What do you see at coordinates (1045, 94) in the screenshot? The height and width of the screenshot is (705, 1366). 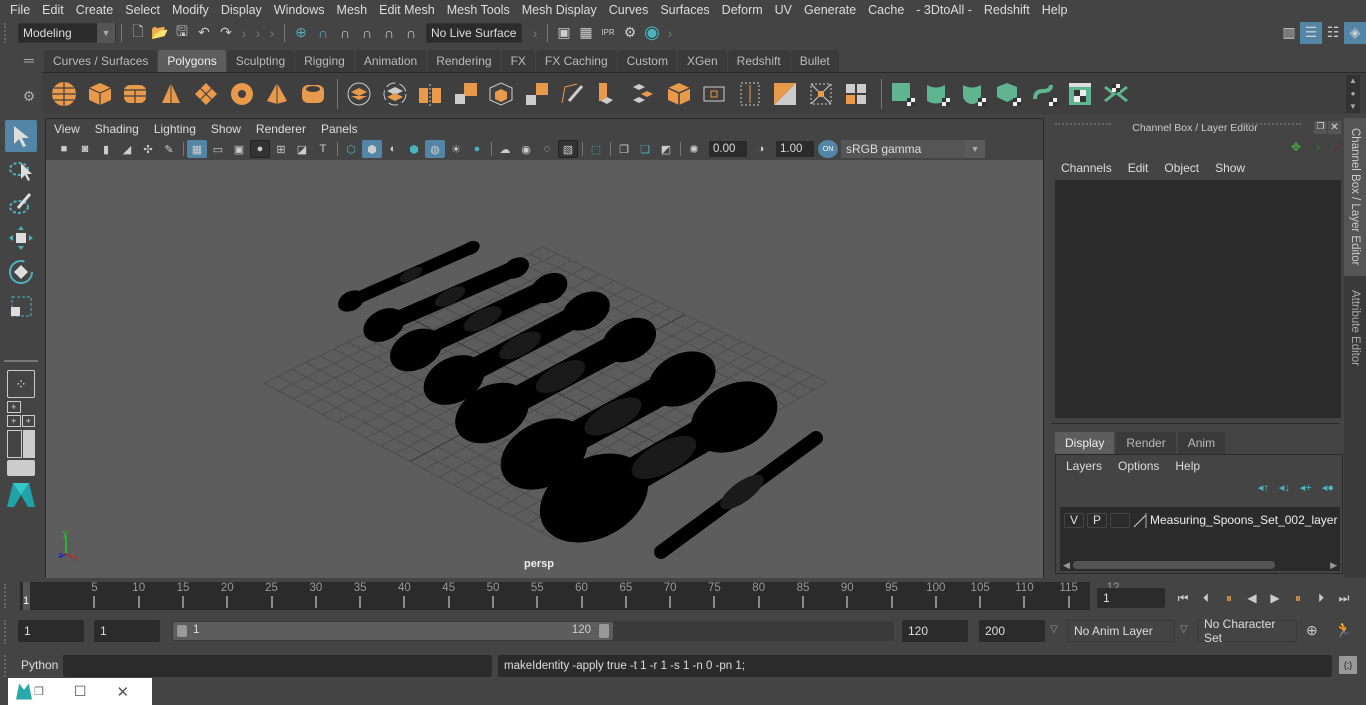 I see `unfold-icon` at bounding box center [1045, 94].